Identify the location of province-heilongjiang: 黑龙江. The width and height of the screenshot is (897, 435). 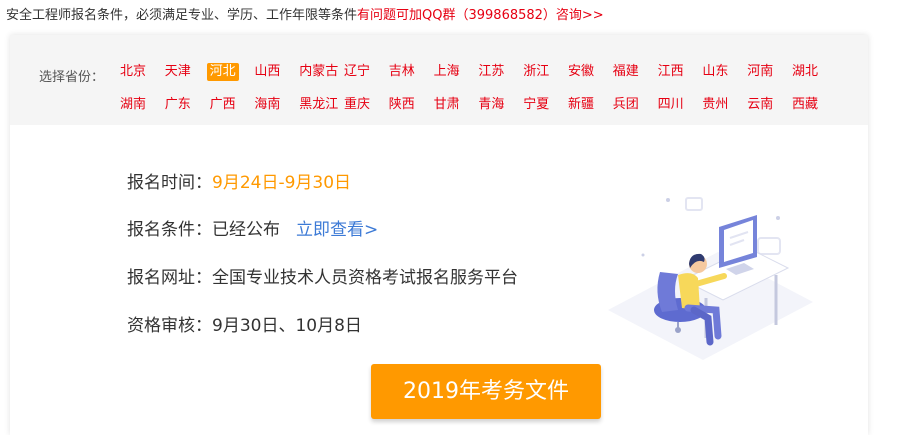
(318, 105).